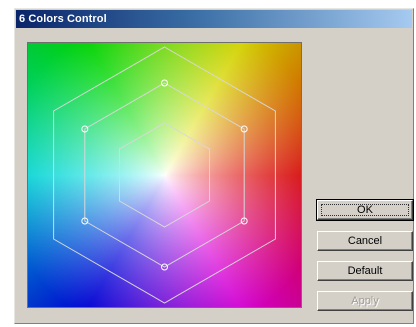 The image size is (416, 327). What do you see at coordinates (365, 301) in the screenshot?
I see `apply-button: Apply` at bounding box center [365, 301].